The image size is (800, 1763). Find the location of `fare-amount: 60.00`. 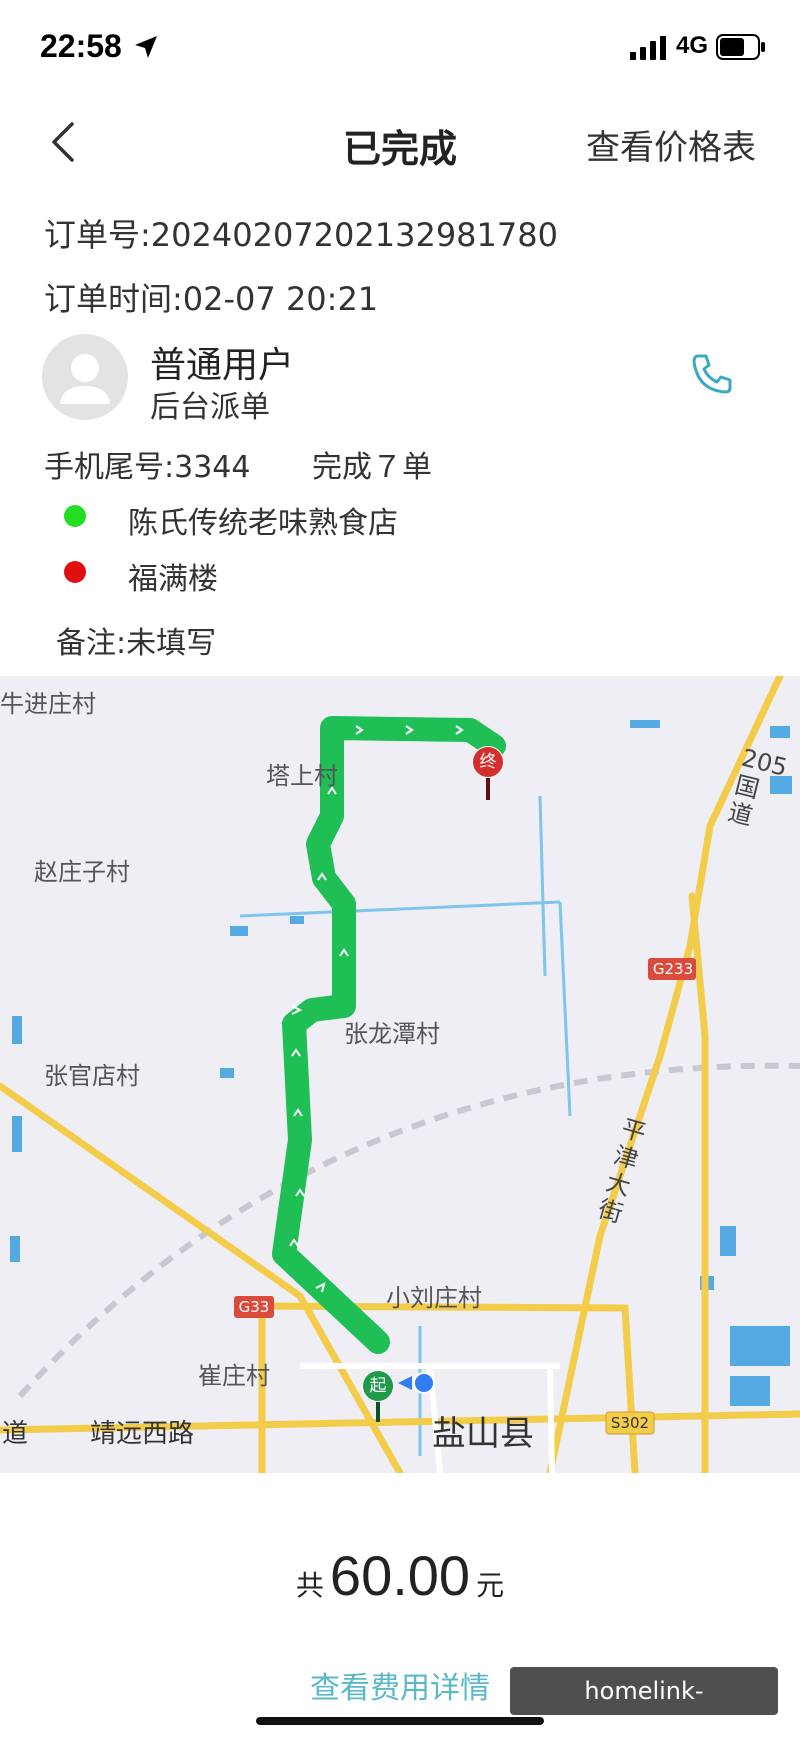

fare-amount: 60.00 is located at coordinates (400, 1575).